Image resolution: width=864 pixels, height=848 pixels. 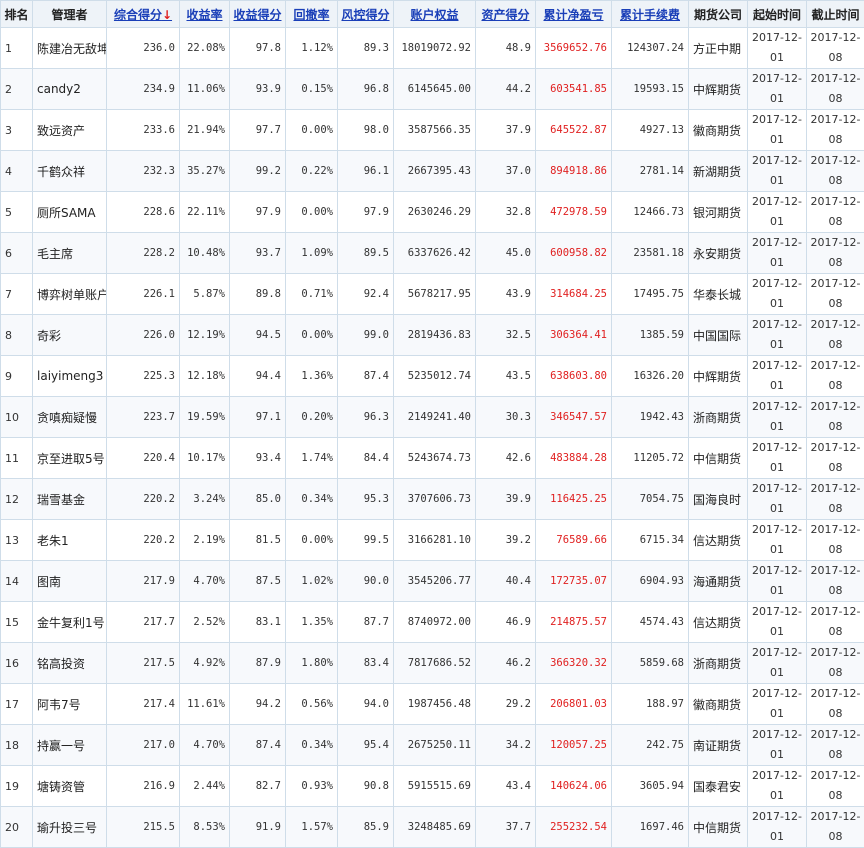 I want to click on cell-manager: 贪嗔痴疑慢, so click(x=70, y=417).